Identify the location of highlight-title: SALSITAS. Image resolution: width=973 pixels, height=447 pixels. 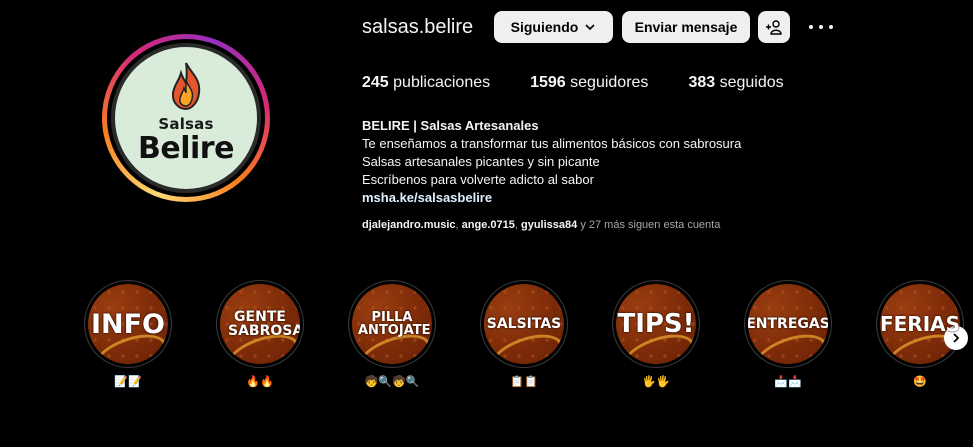
(524, 324).